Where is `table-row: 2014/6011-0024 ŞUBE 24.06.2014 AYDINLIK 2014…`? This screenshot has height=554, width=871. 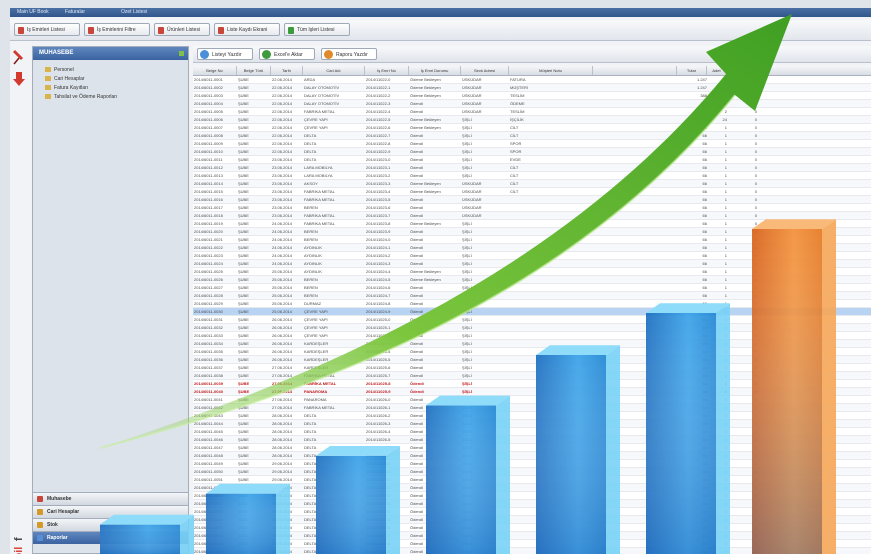 table-row: 2014/6011-0024 ŞUBE 24.06.2014 AYDINLIK 2014… is located at coordinates (532, 264).